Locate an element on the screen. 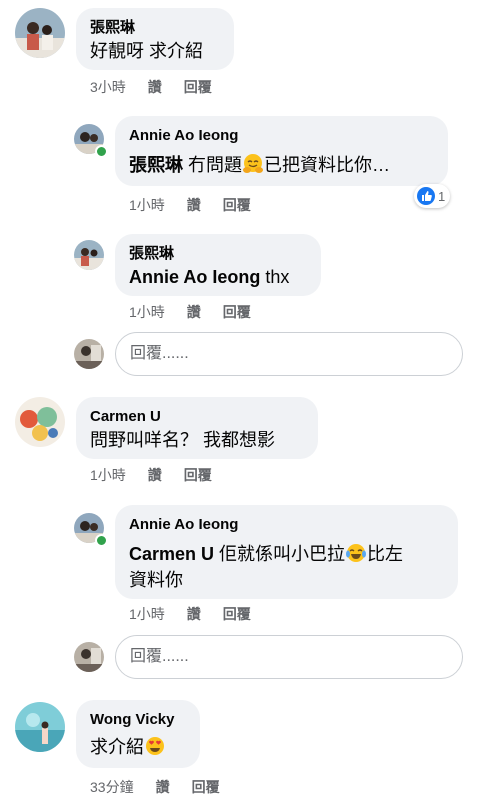  reply-text: Carmen U 佢就係叫小巴拉 比左 is located at coordinates (286, 554).